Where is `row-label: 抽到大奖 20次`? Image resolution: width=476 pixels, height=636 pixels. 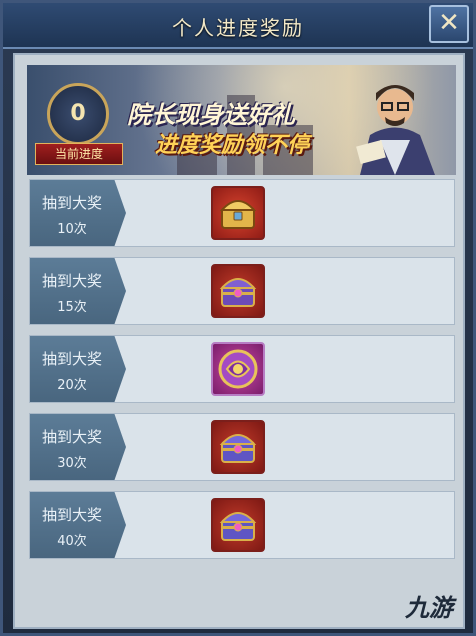 row-label: 抽到大奖 20次 is located at coordinates (78, 369).